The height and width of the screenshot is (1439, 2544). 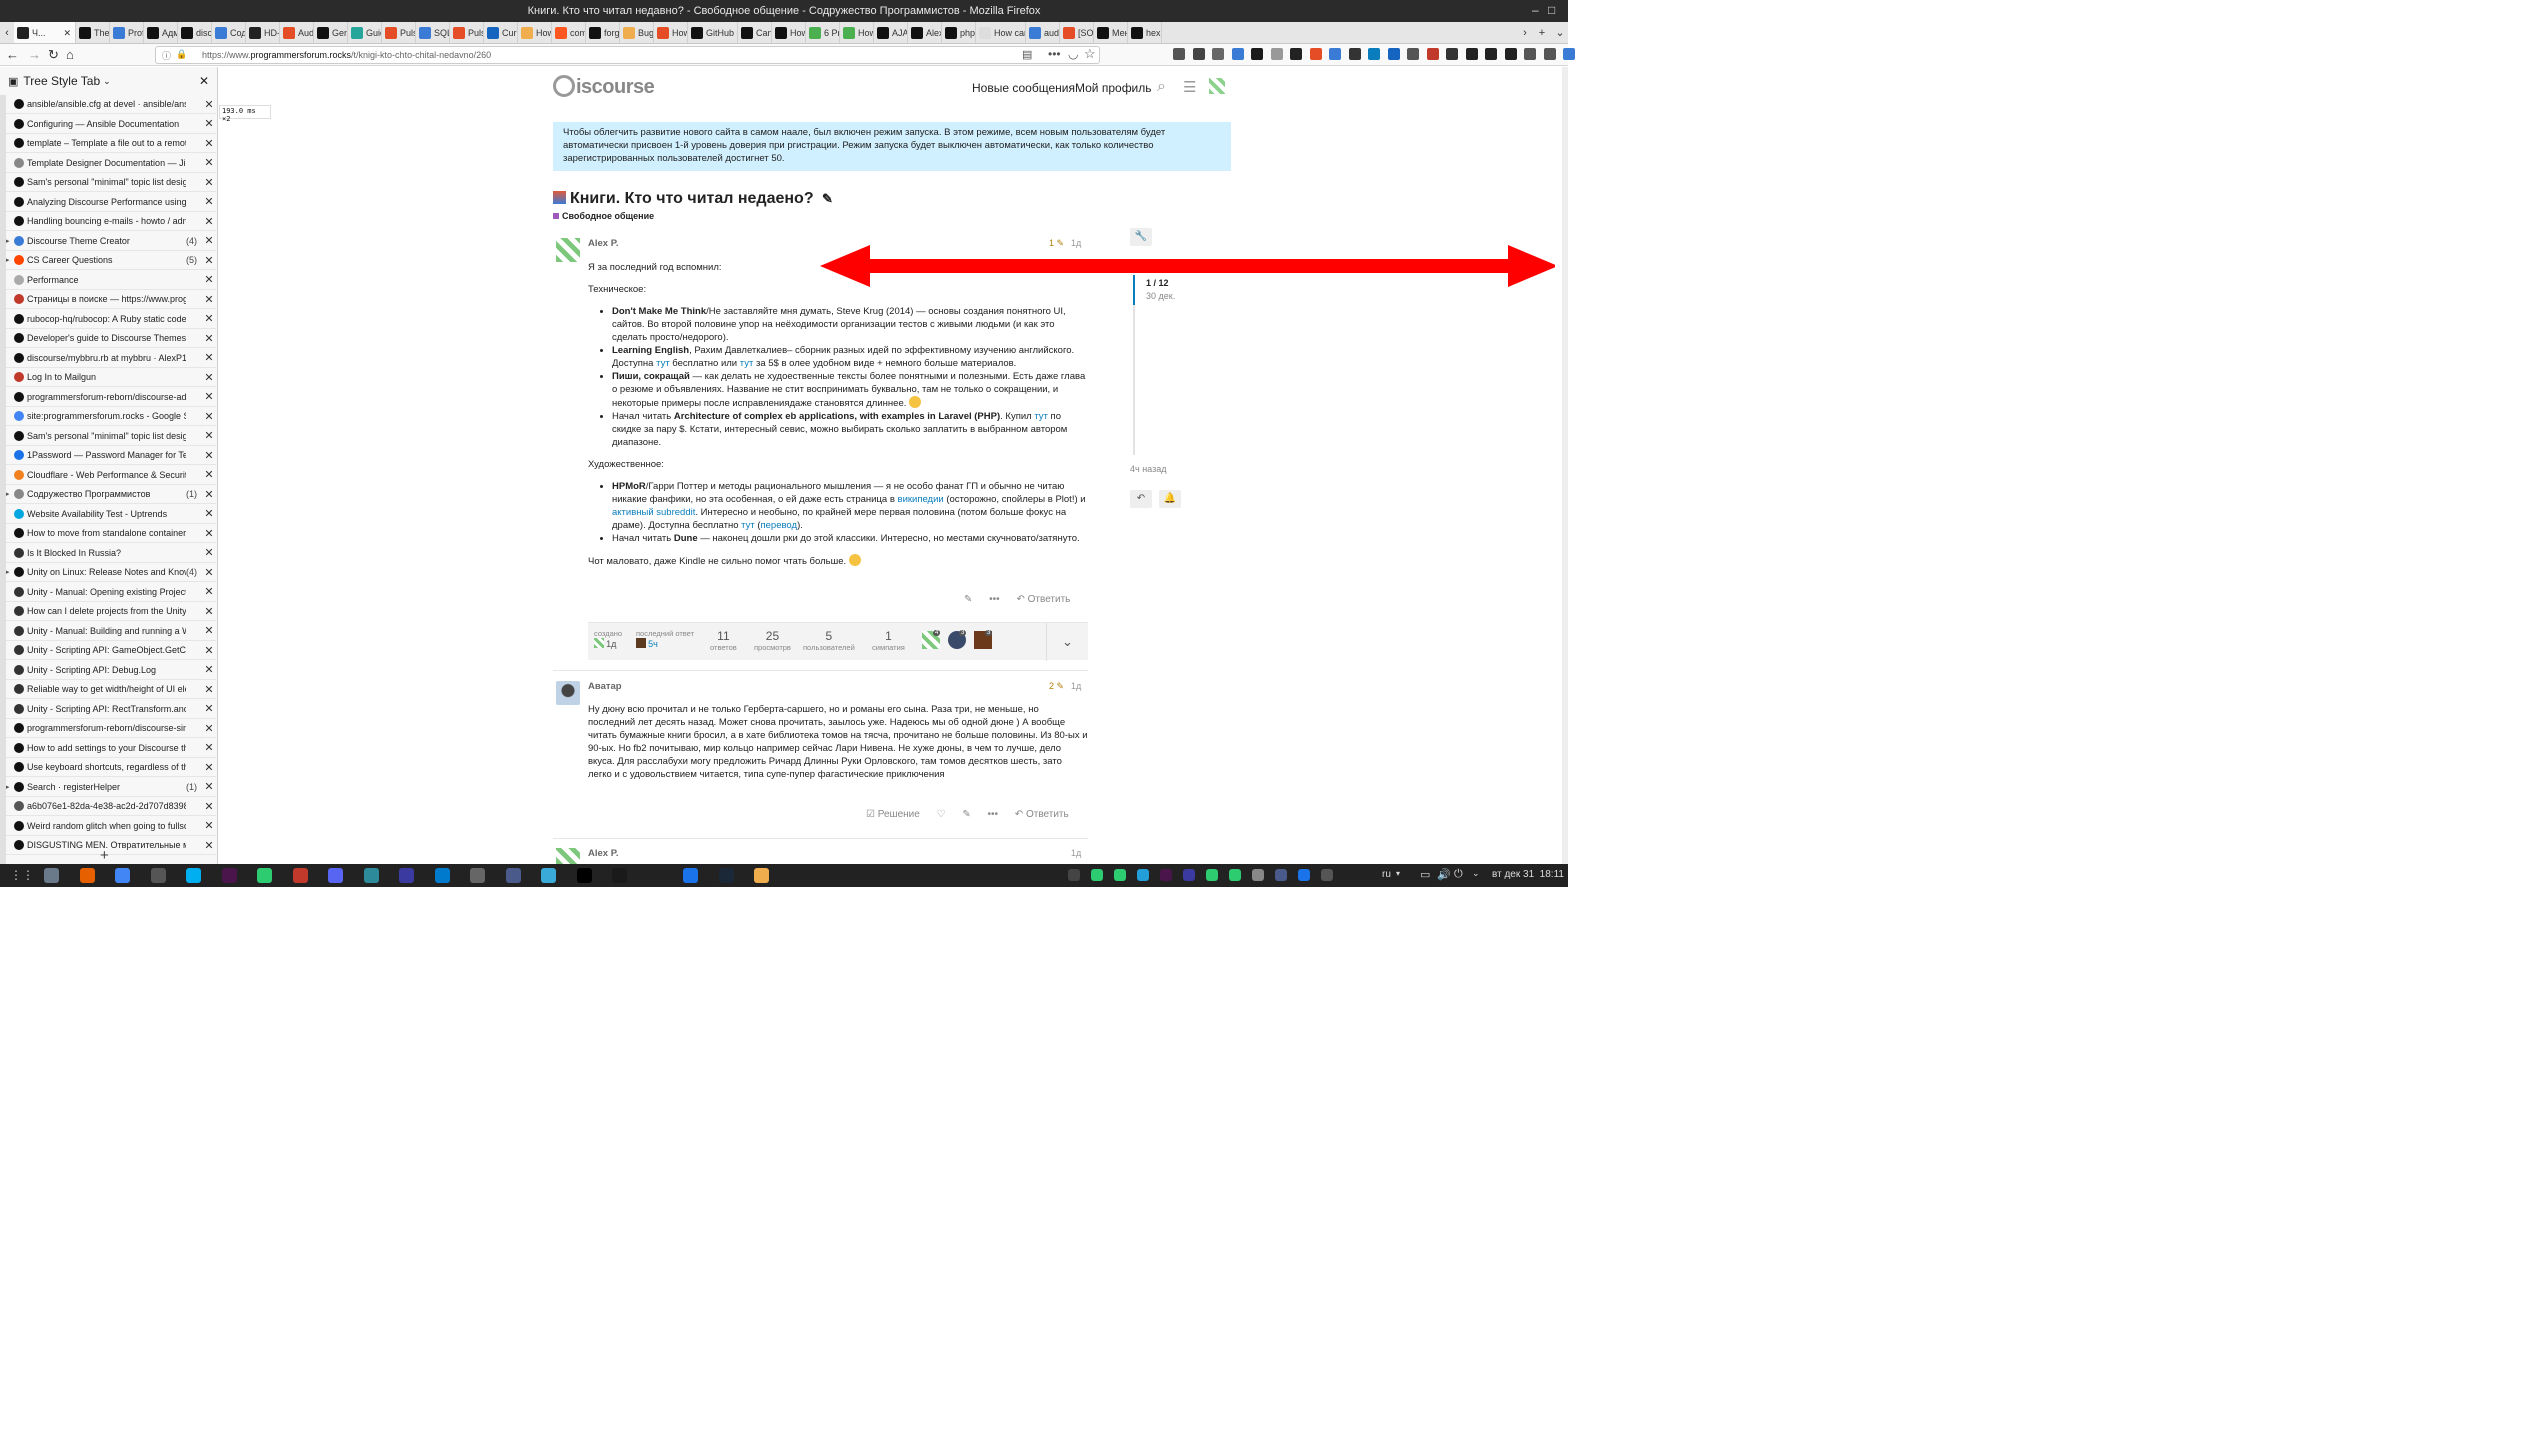 I want to click on sidebar-tab-item: ▸ Search · registerHelper (1) ✕, so click(x=111, y=787).